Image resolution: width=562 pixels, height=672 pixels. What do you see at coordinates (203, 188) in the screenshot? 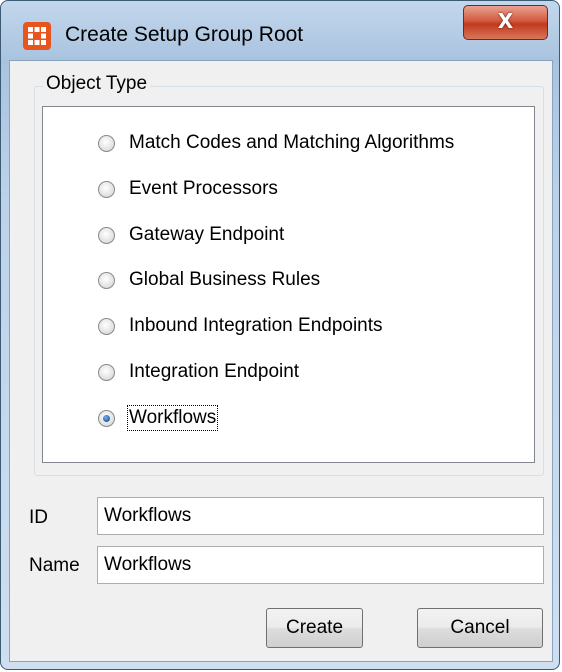
I see `radio-option-label: Event Processors` at bounding box center [203, 188].